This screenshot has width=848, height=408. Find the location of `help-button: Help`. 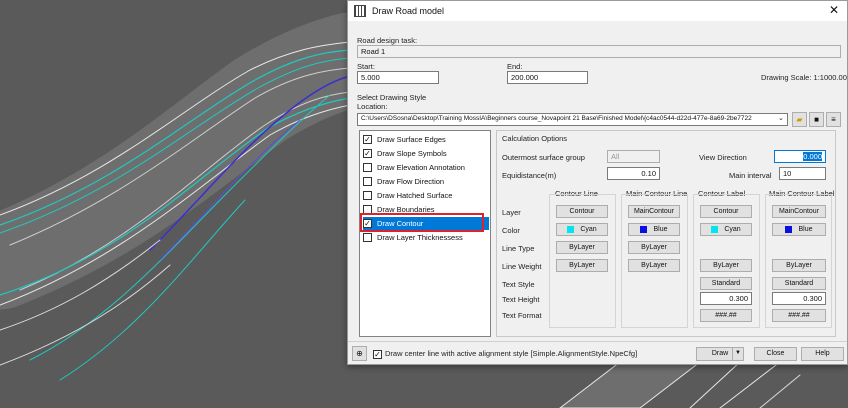

help-button: Help is located at coordinates (822, 354).